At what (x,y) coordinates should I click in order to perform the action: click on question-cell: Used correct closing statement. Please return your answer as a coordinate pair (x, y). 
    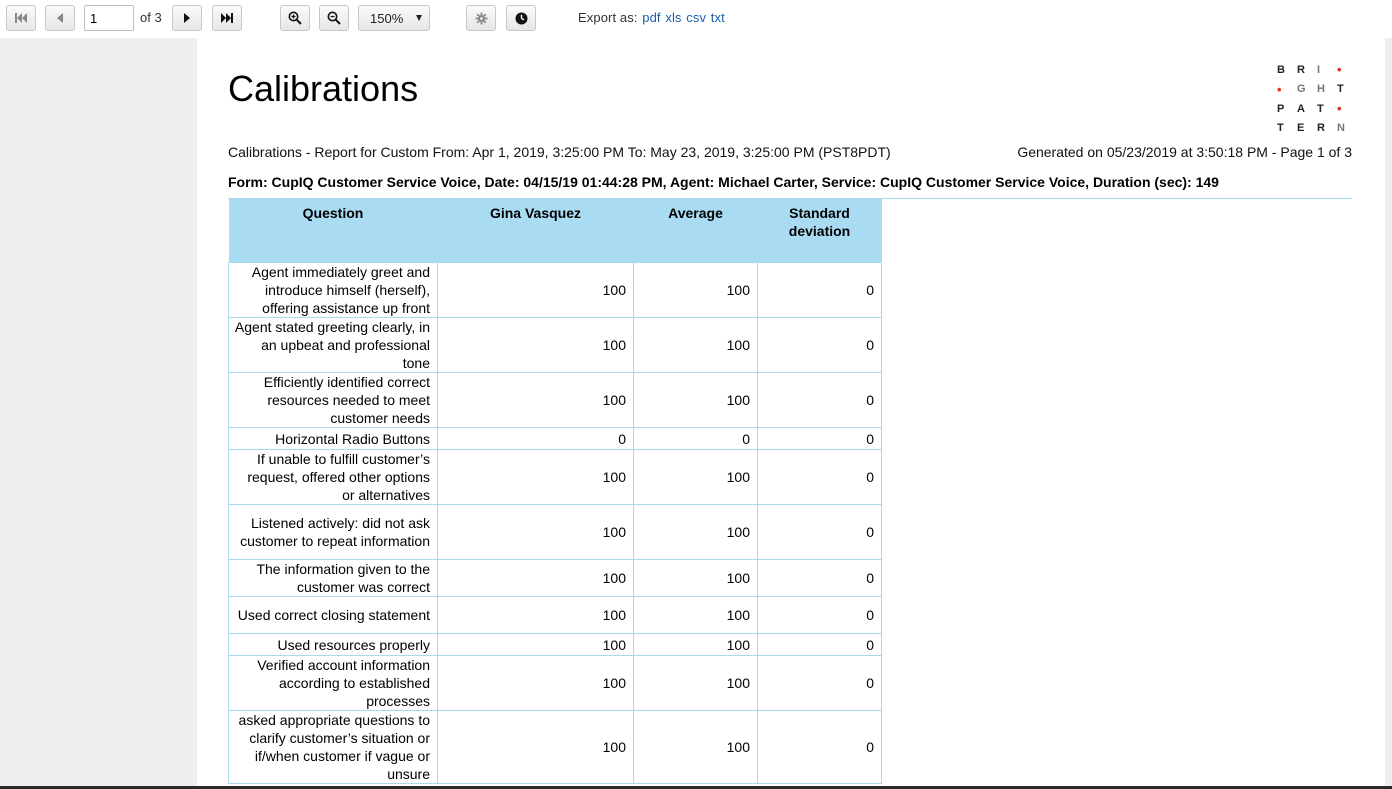
    Looking at the image, I should click on (333, 615).